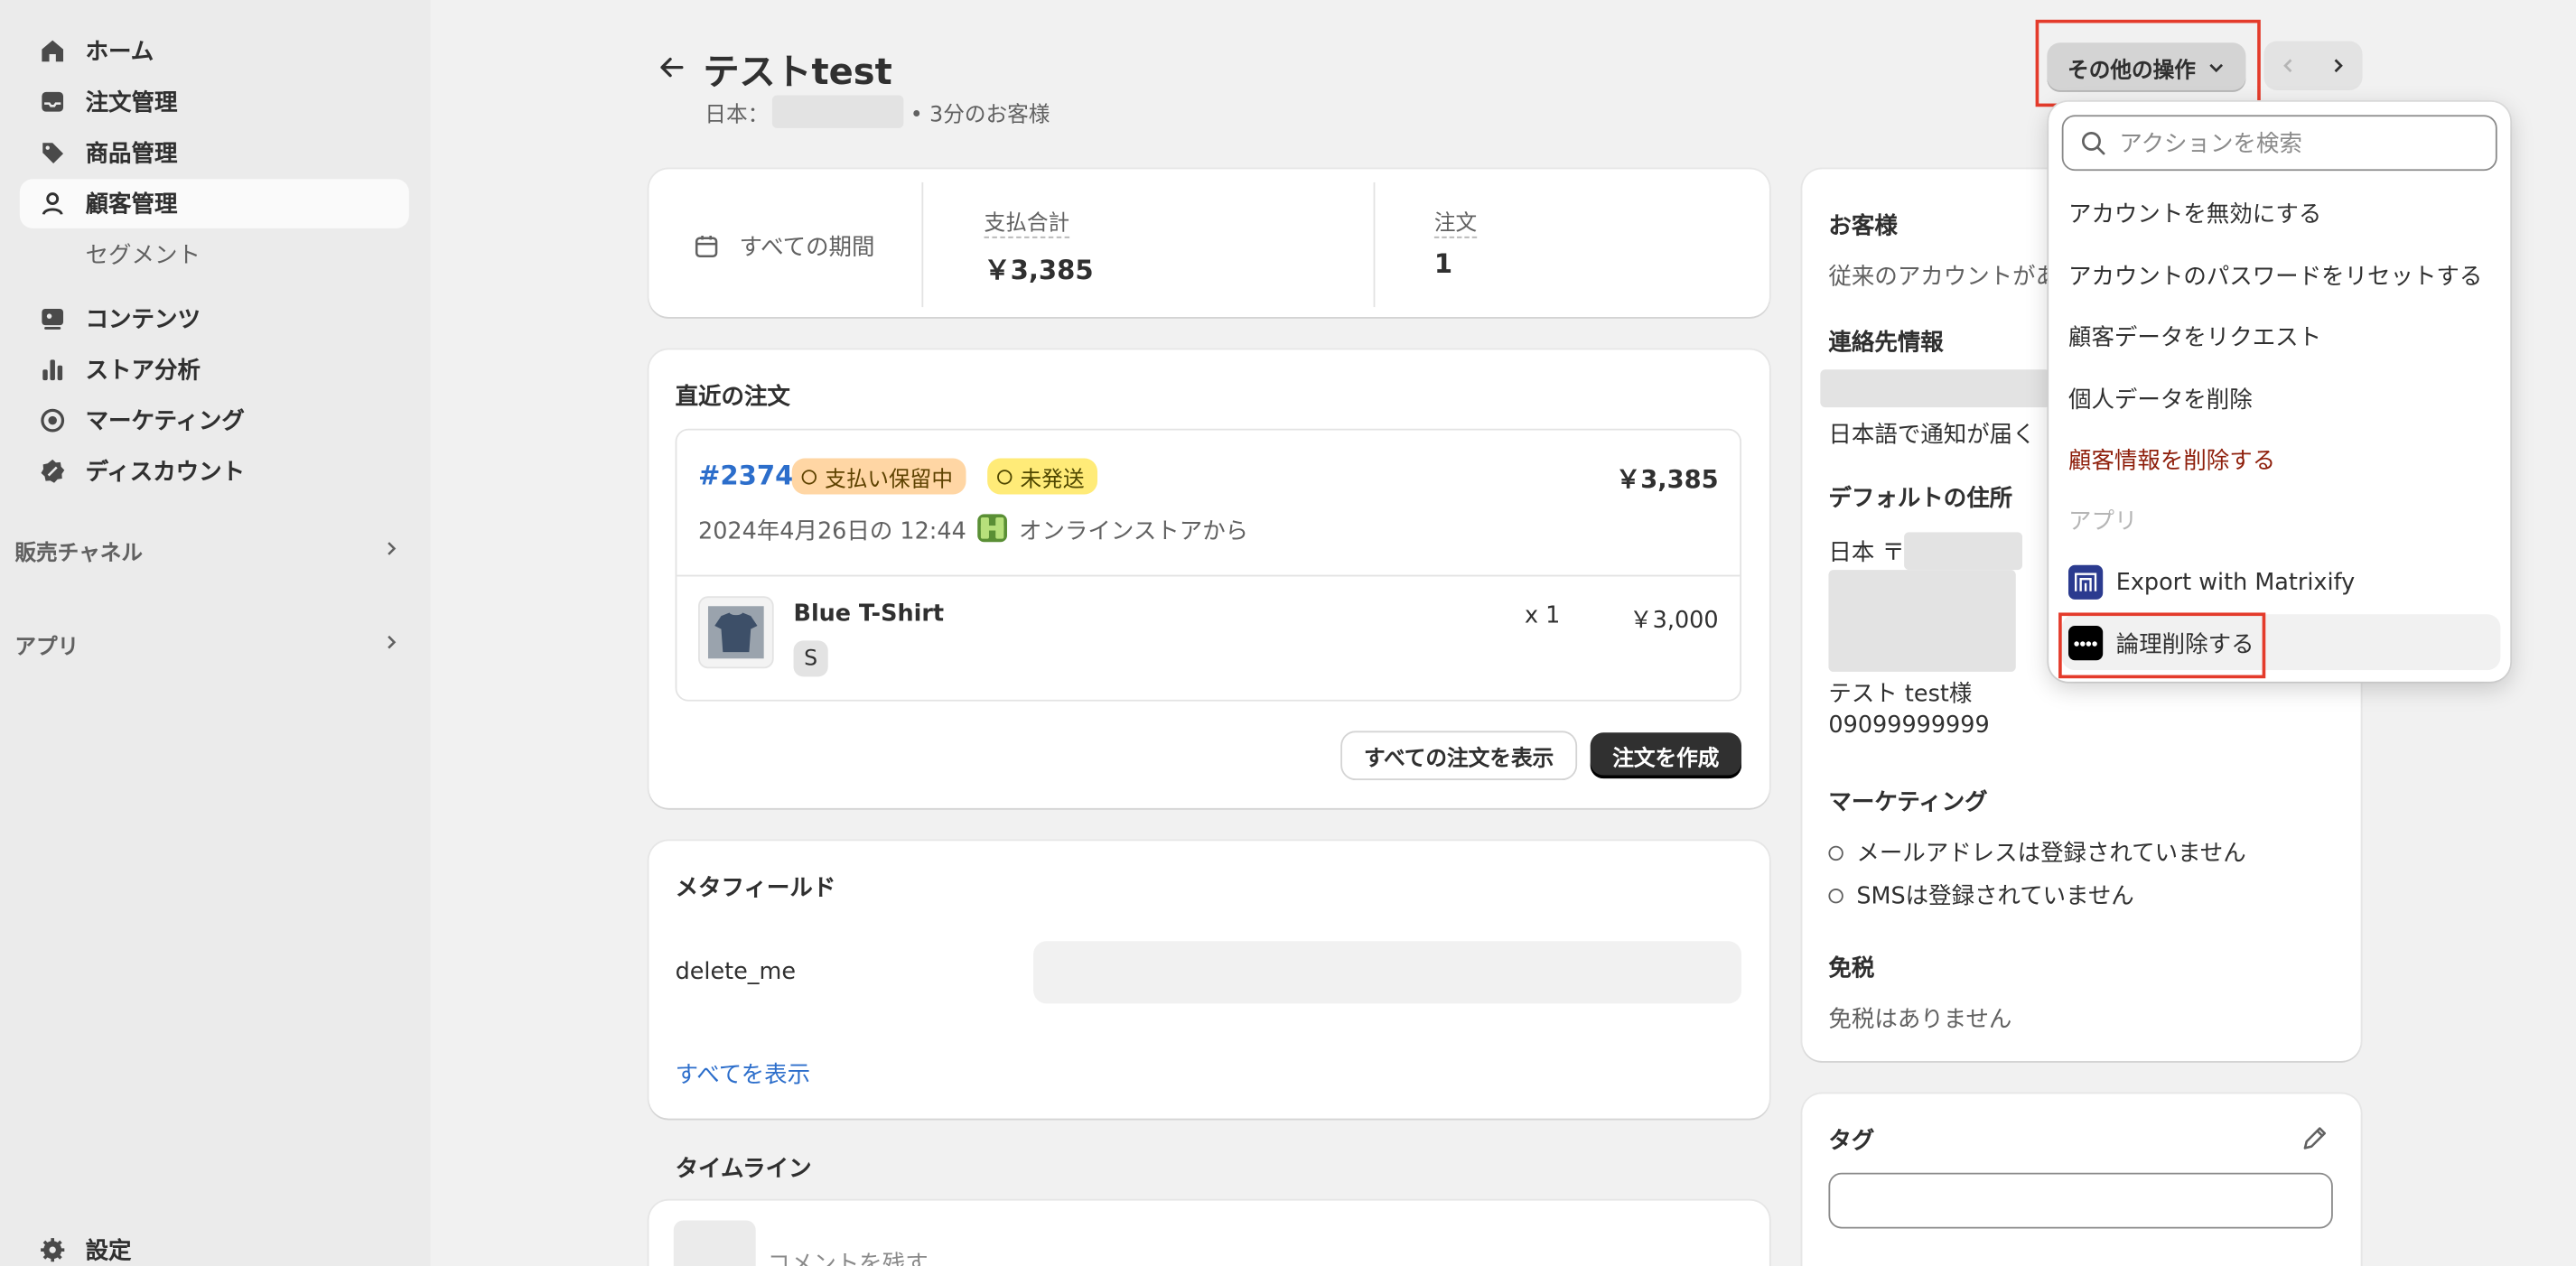  What do you see at coordinates (143, 321) in the screenshot?
I see `sidebar-item-label: コンテンツ` at bounding box center [143, 321].